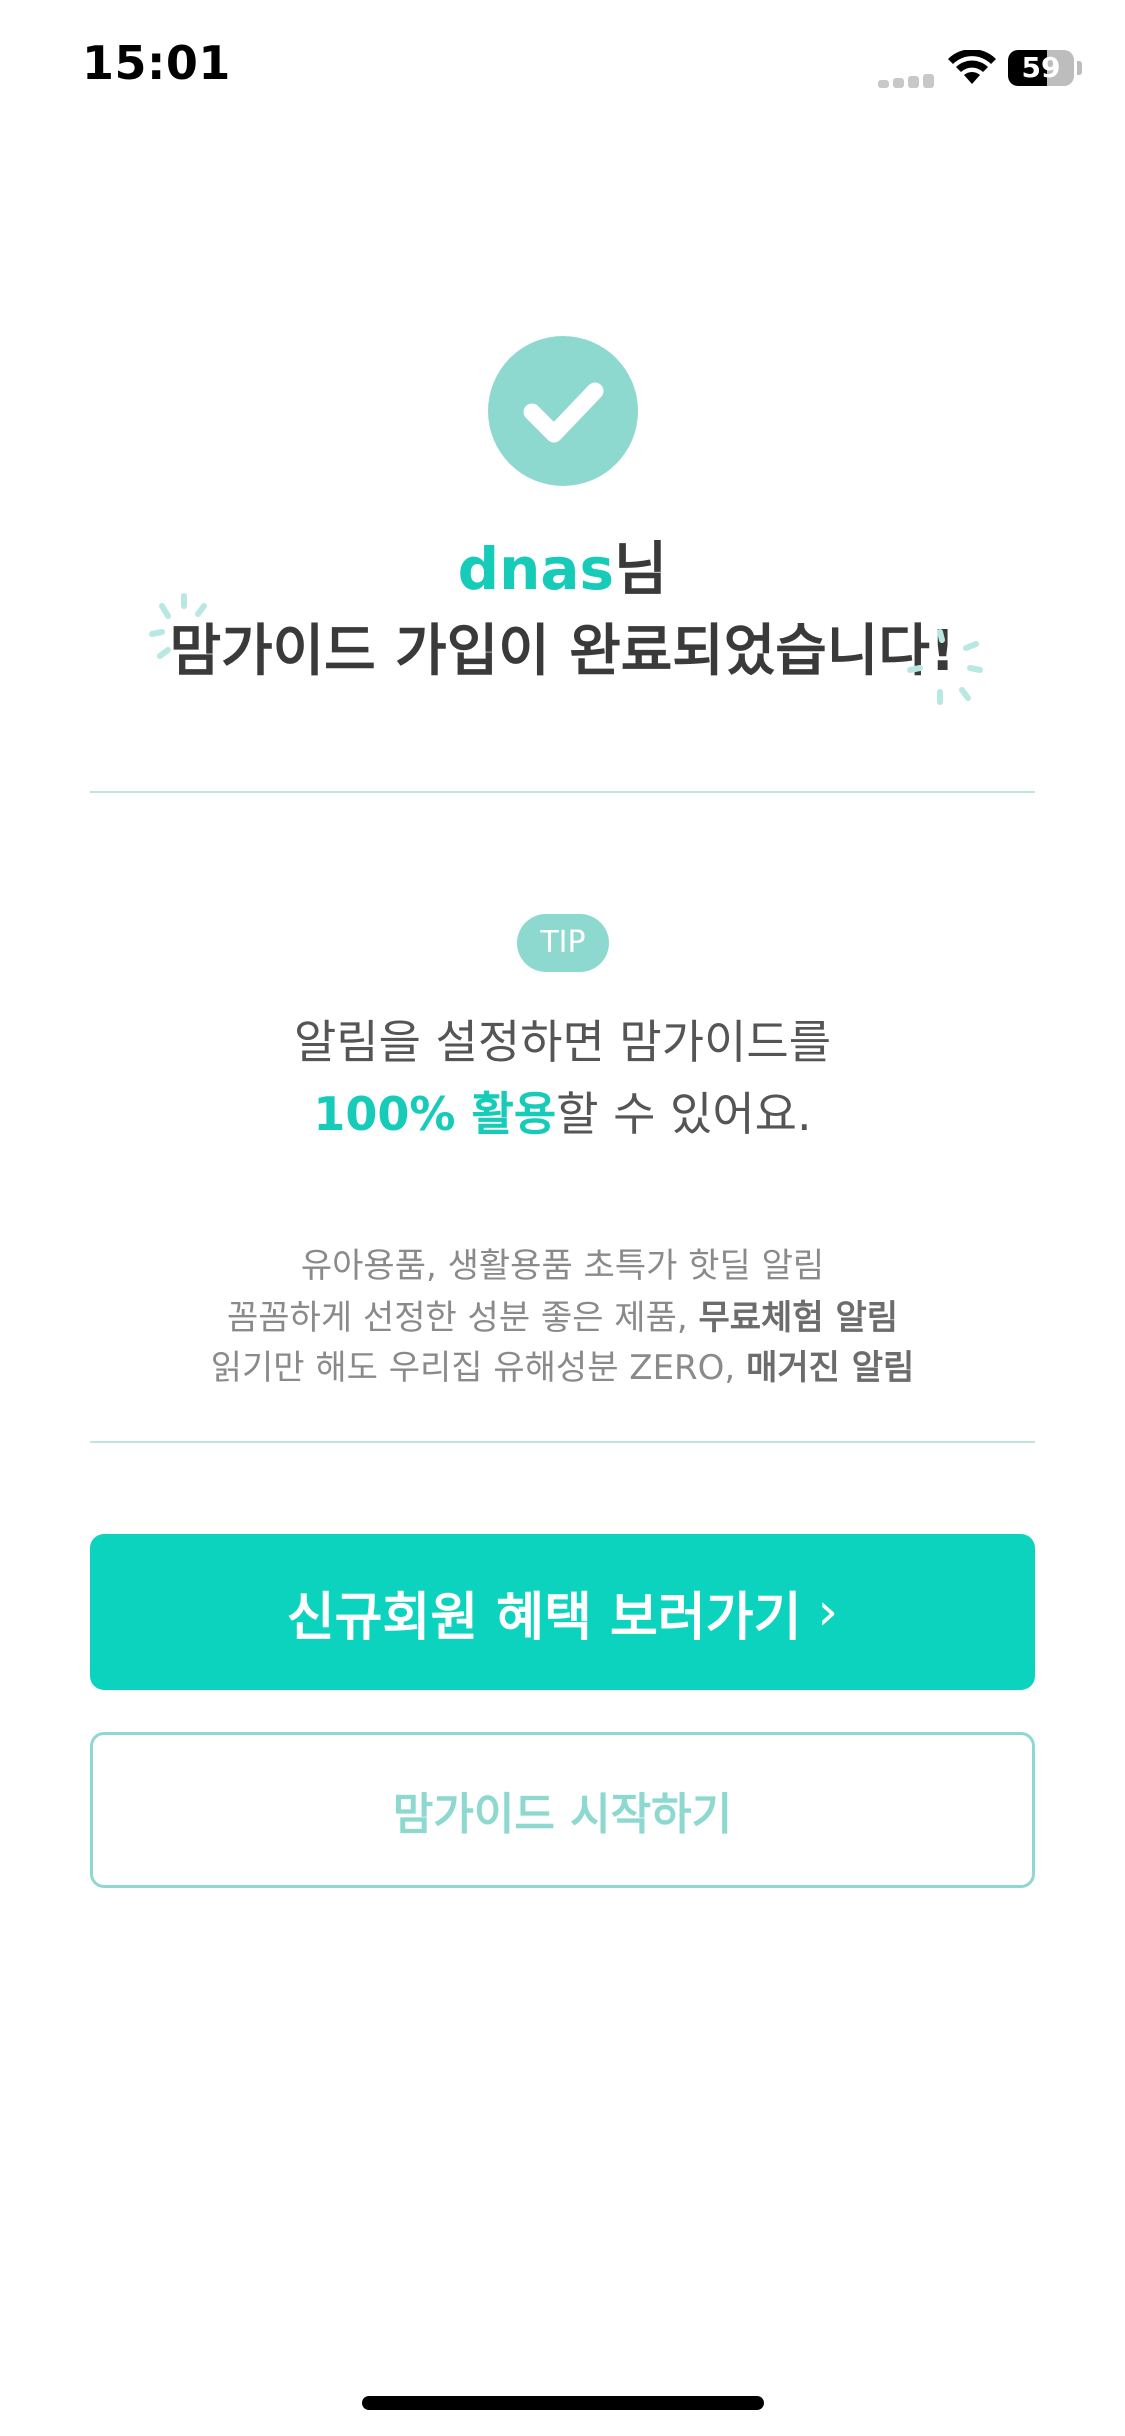 Image resolution: width=1125 pixels, height=2436 pixels. I want to click on start-momguide-button: 맘가이드 시작하기, so click(562, 1810).